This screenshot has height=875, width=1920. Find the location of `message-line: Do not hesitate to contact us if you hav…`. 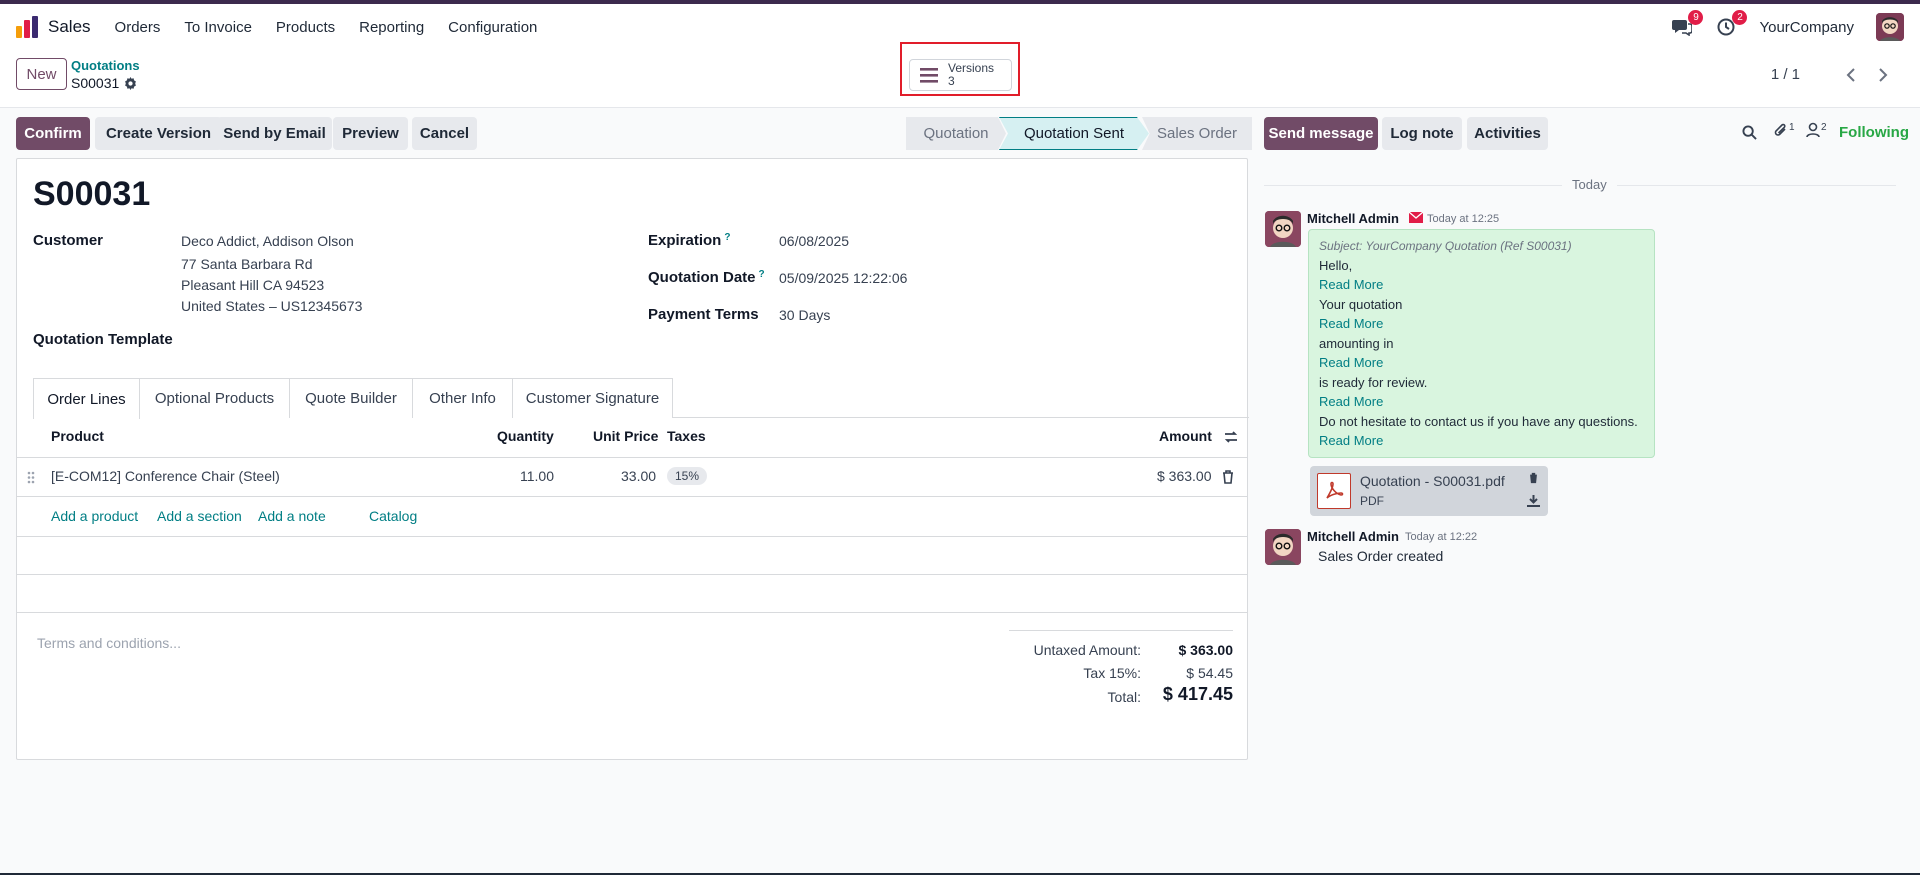

message-line: Do not hesitate to contact us if you hav… is located at coordinates (1478, 421).